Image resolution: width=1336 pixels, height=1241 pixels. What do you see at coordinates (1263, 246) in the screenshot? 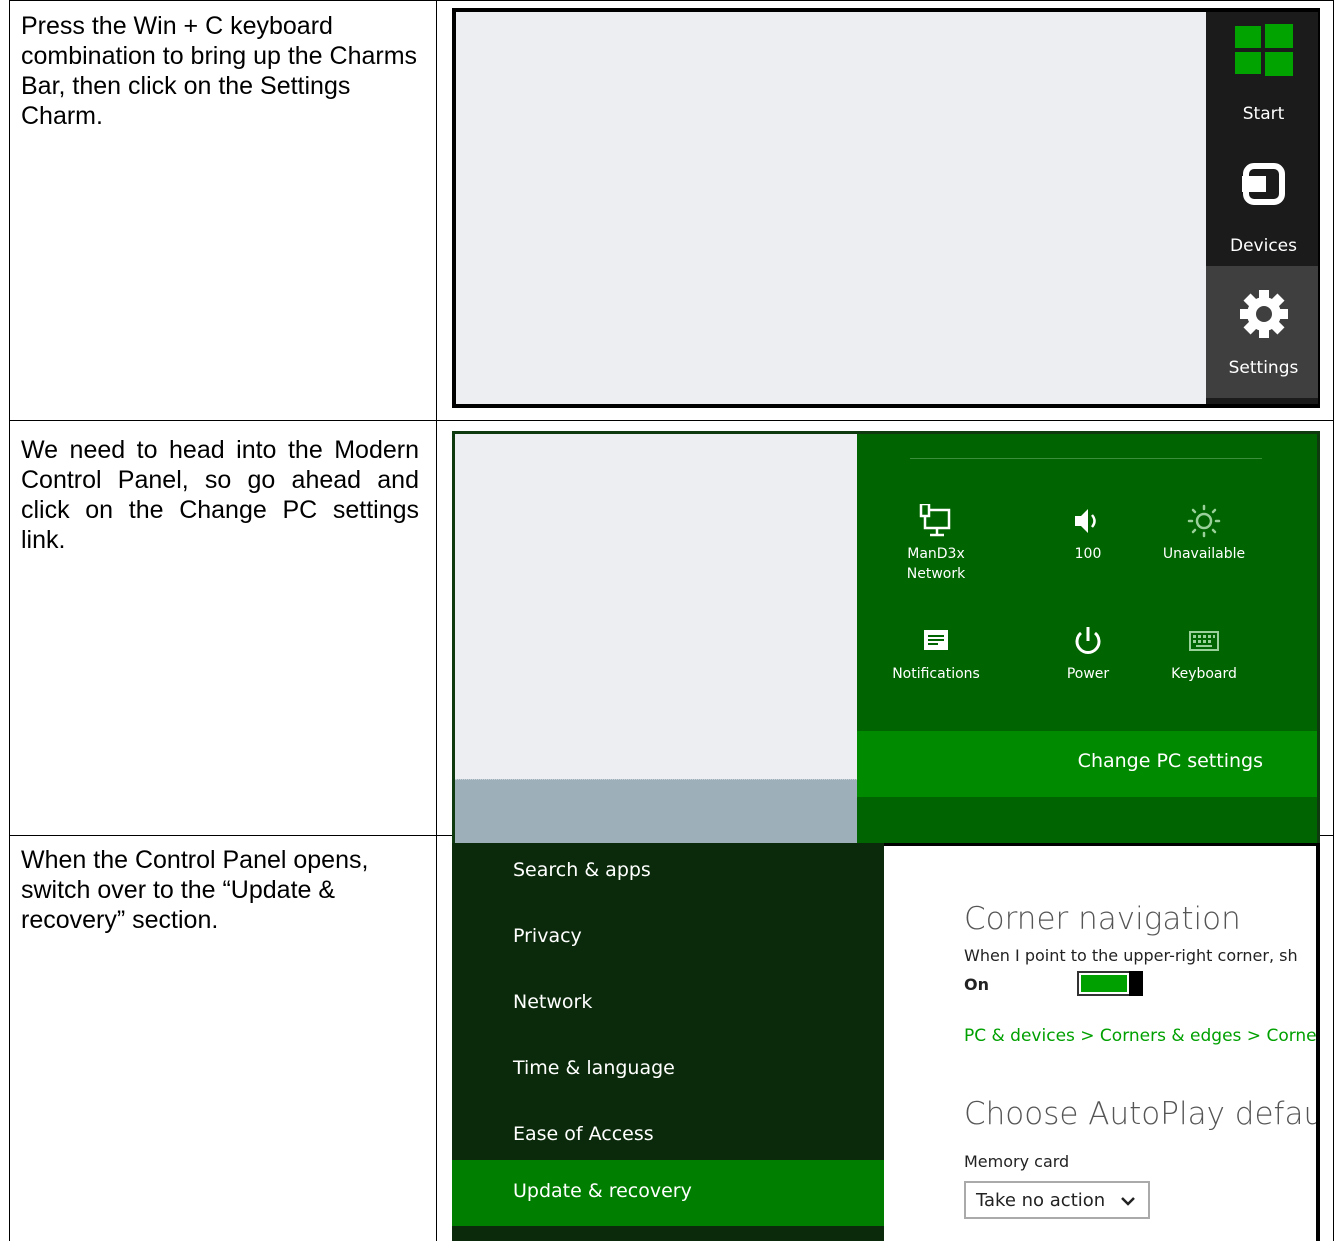
I see `charm-devices-label: Devices` at bounding box center [1263, 246].